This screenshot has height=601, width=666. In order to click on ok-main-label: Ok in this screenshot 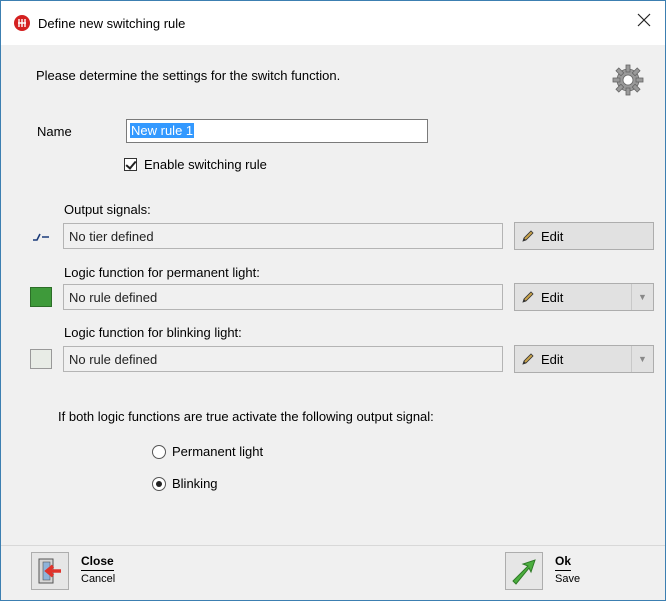, I will do `click(563, 563)`.